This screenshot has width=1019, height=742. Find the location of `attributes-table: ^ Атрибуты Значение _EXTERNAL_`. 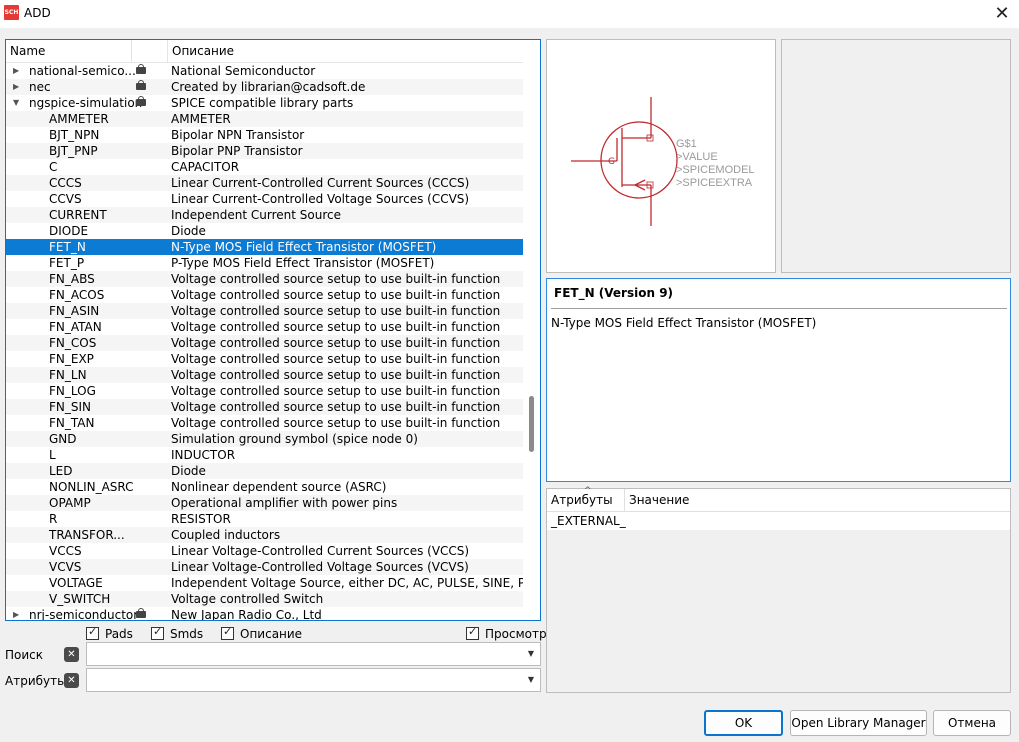

attributes-table: ^ Атрибуты Значение _EXTERNAL_ is located at coordinates (778, 589).